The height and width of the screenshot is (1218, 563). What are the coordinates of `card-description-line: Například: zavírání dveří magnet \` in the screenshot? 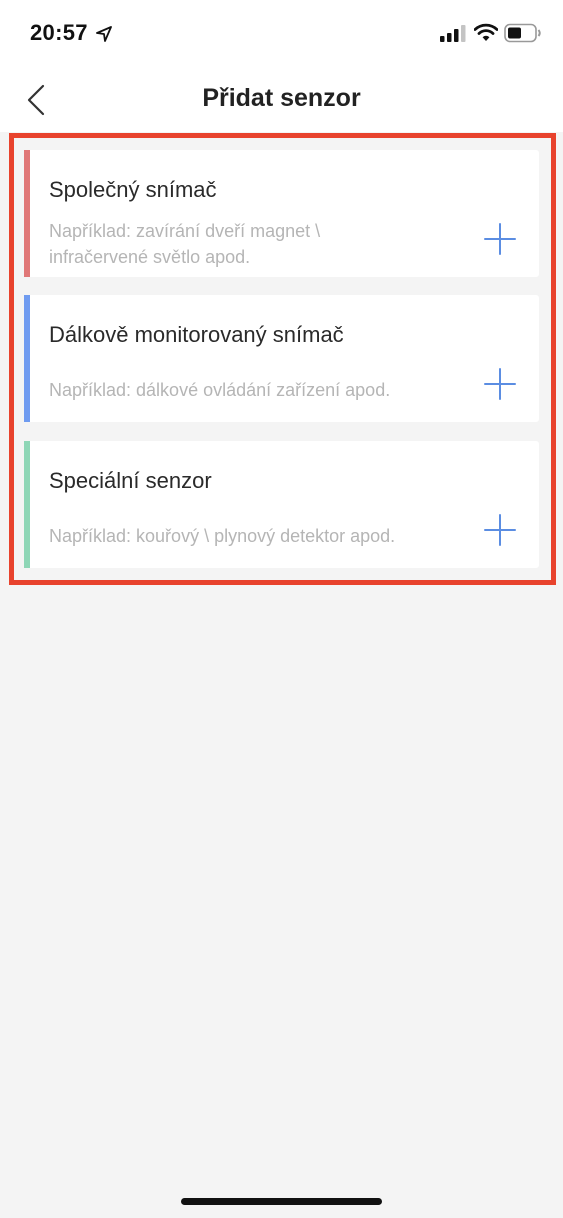 It's located at (185, 231).